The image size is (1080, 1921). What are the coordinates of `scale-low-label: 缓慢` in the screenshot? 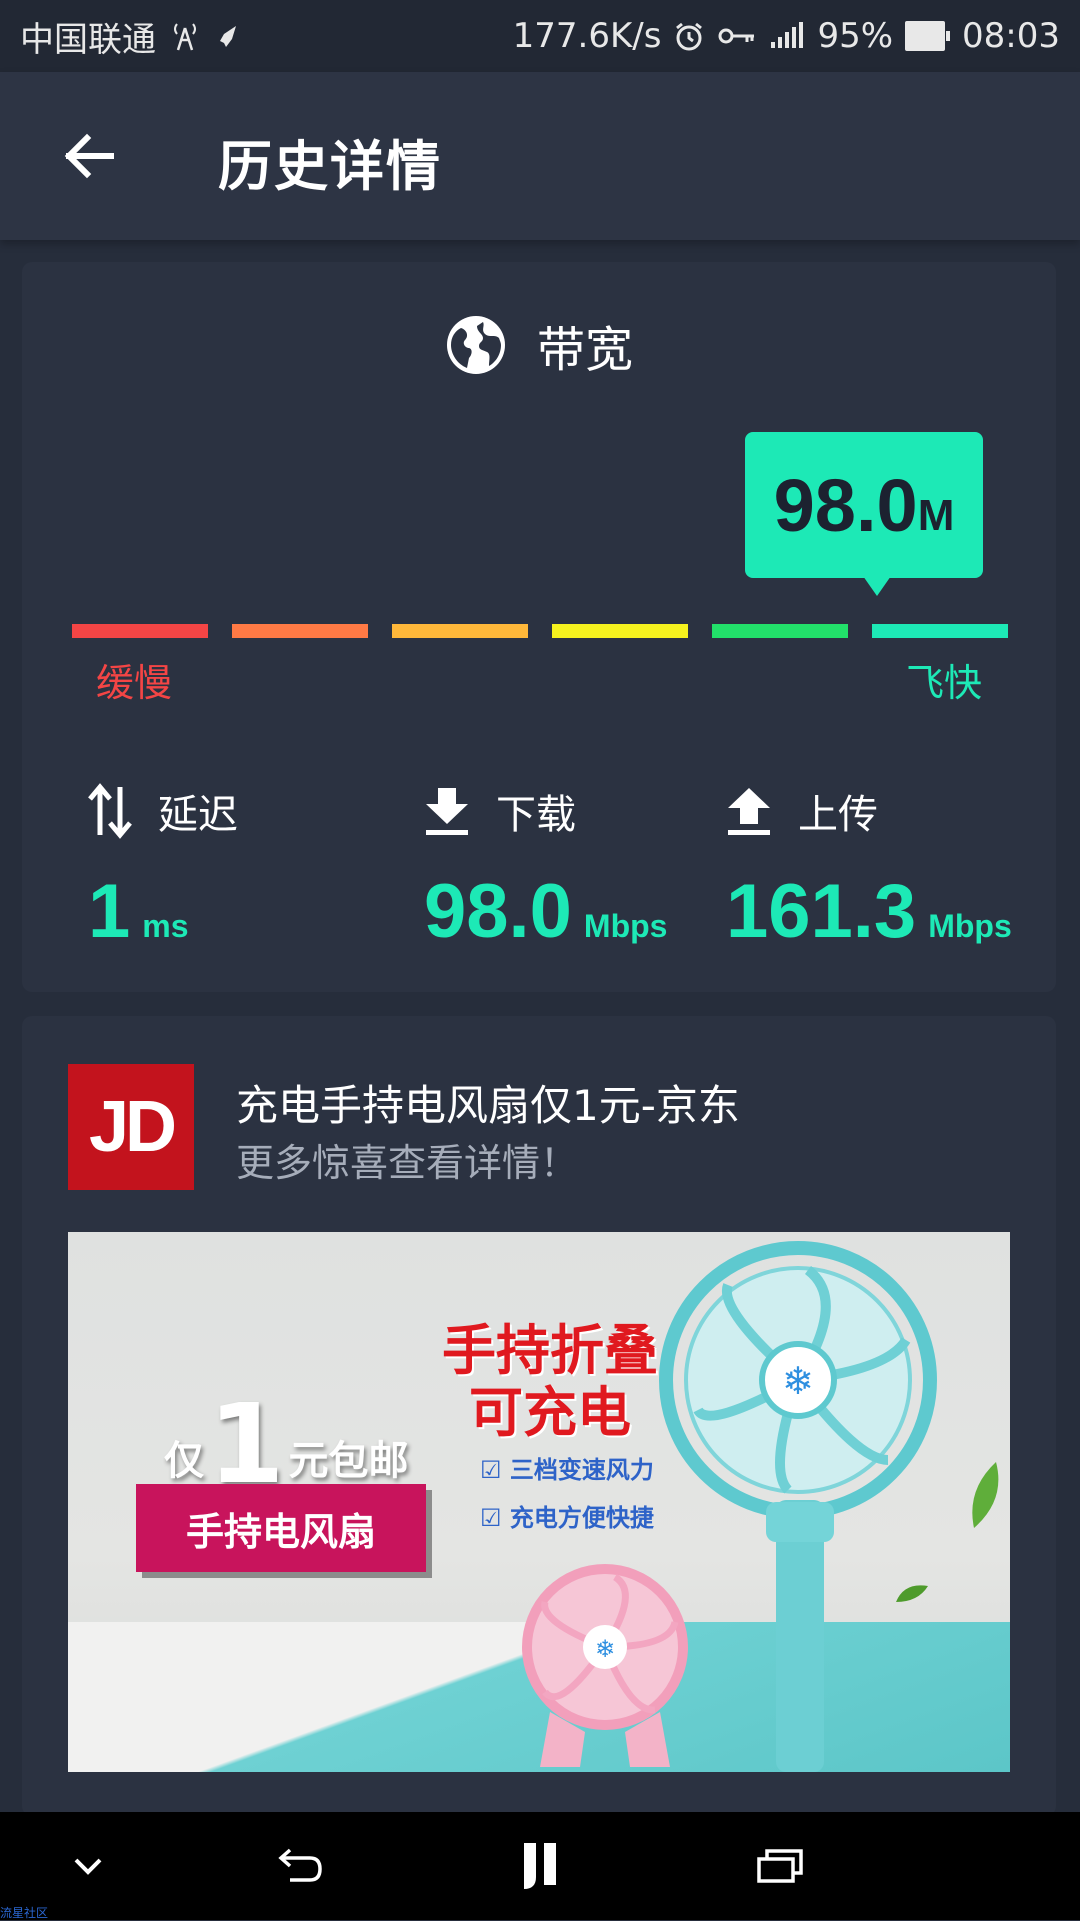 It's located at (134, 683).